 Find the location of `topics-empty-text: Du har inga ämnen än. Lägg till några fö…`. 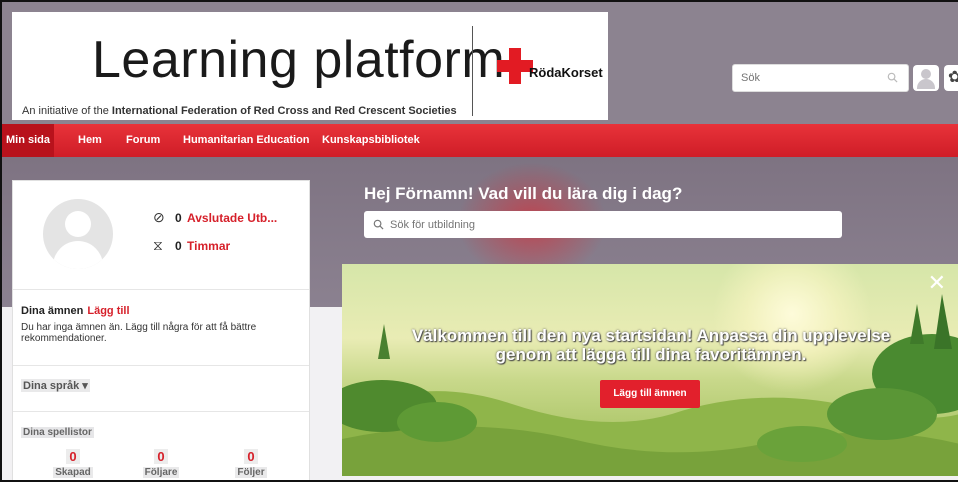

topics-empty-text: Du har inga ämnen än. Lägg till några fö… is located at coordinates (139, 333).